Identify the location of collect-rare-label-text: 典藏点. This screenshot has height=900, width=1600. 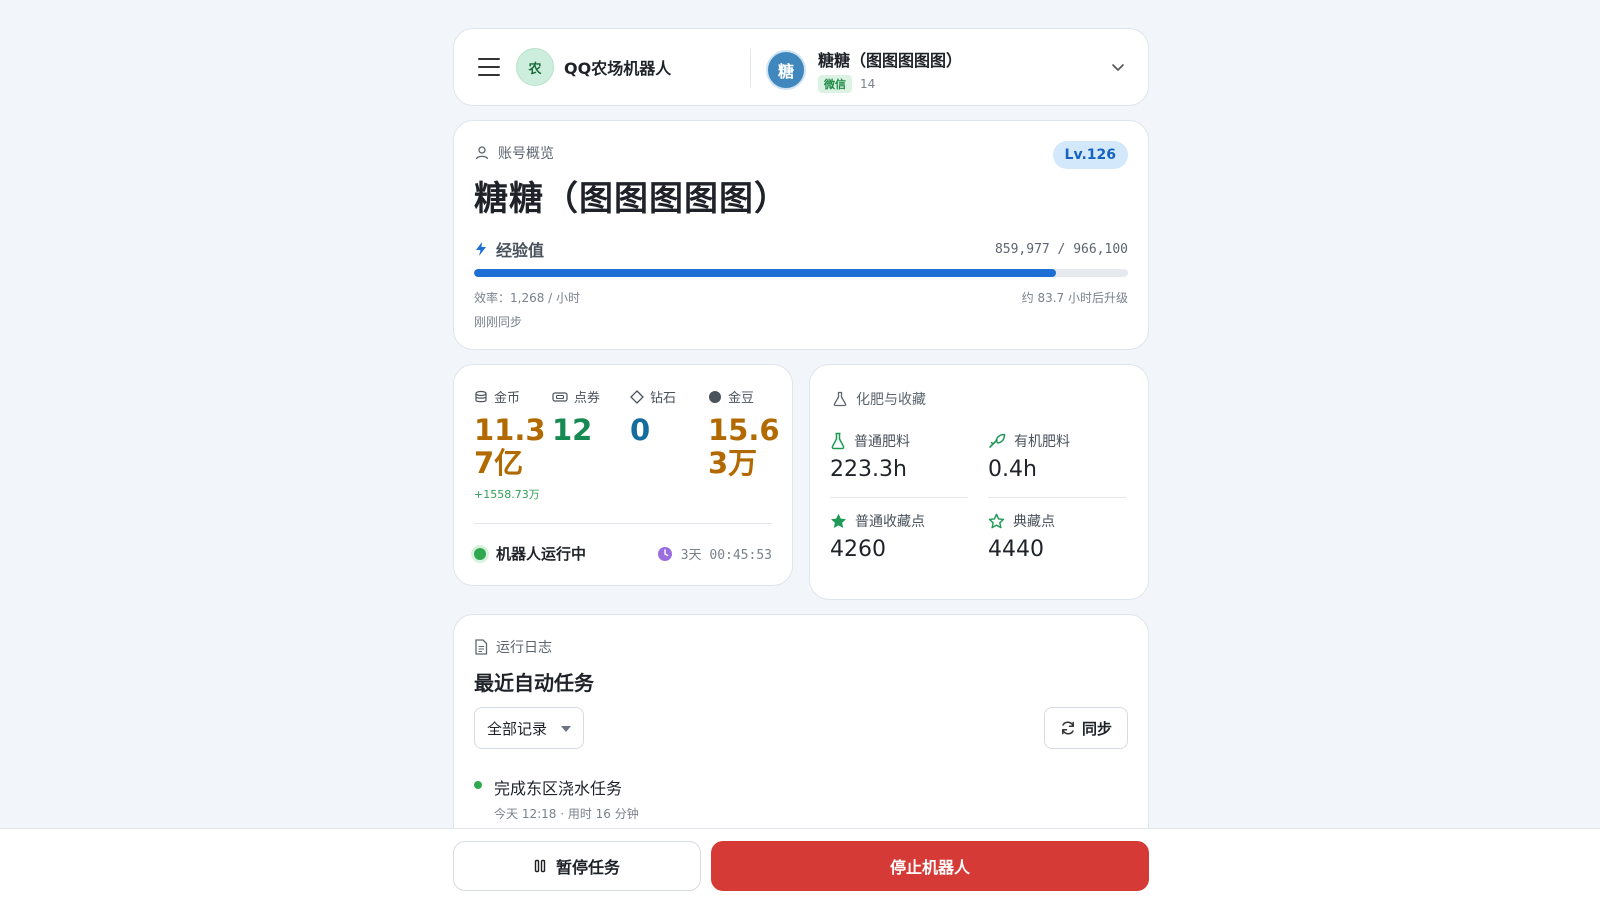
(1034, 522).